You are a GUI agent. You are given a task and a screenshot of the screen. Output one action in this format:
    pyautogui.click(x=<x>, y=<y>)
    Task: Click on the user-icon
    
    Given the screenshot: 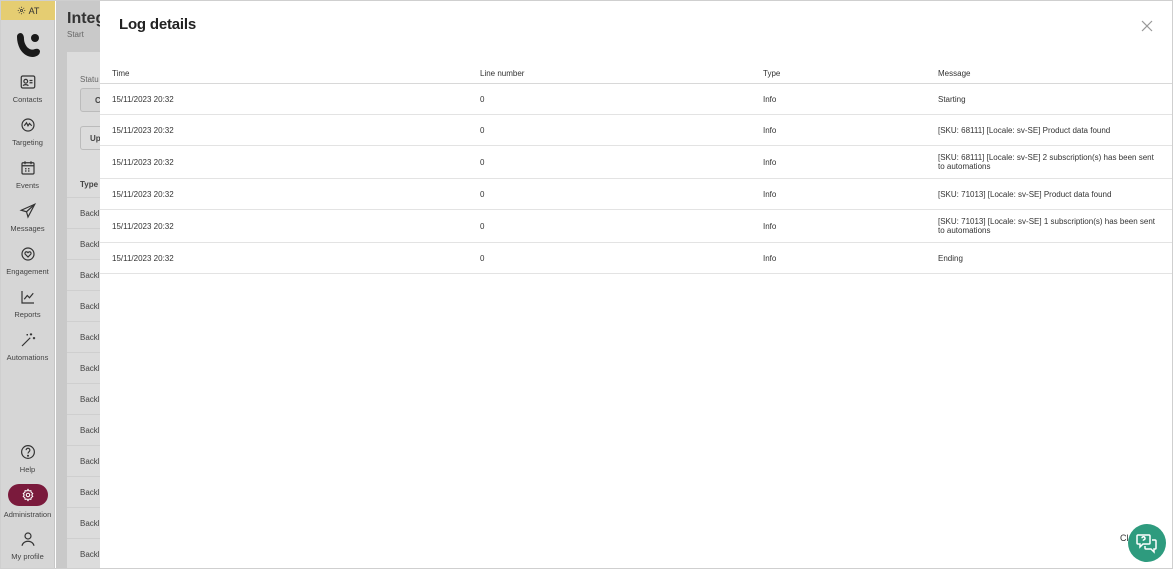 What is the action you would take?
    pyautogui.click(x=27, y=539)
    